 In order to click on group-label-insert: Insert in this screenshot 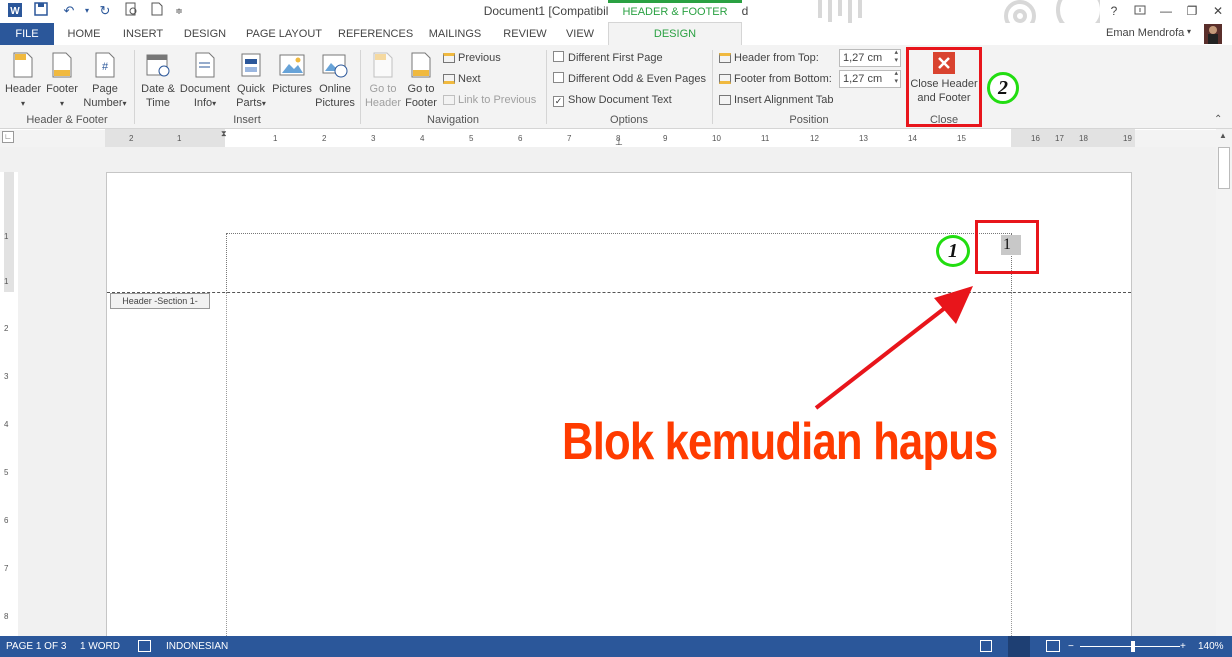, I will do `click(247, 120)`.